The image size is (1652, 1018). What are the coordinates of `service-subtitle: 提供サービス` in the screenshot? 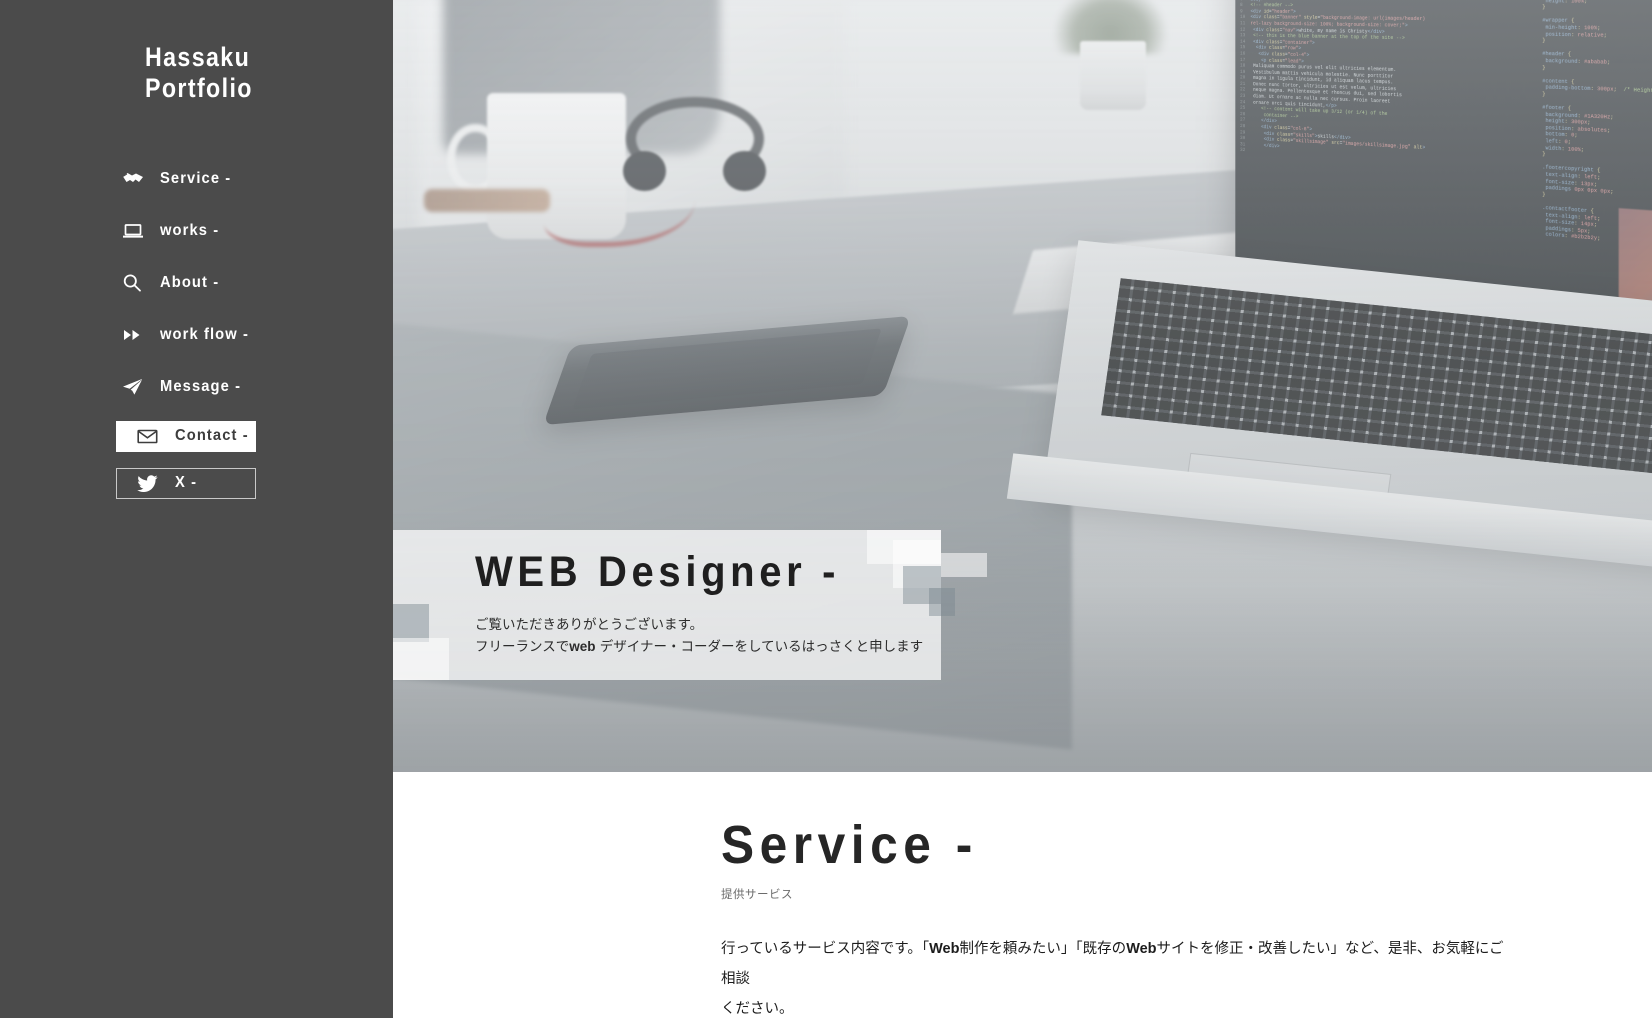 It's located at (757, 894).